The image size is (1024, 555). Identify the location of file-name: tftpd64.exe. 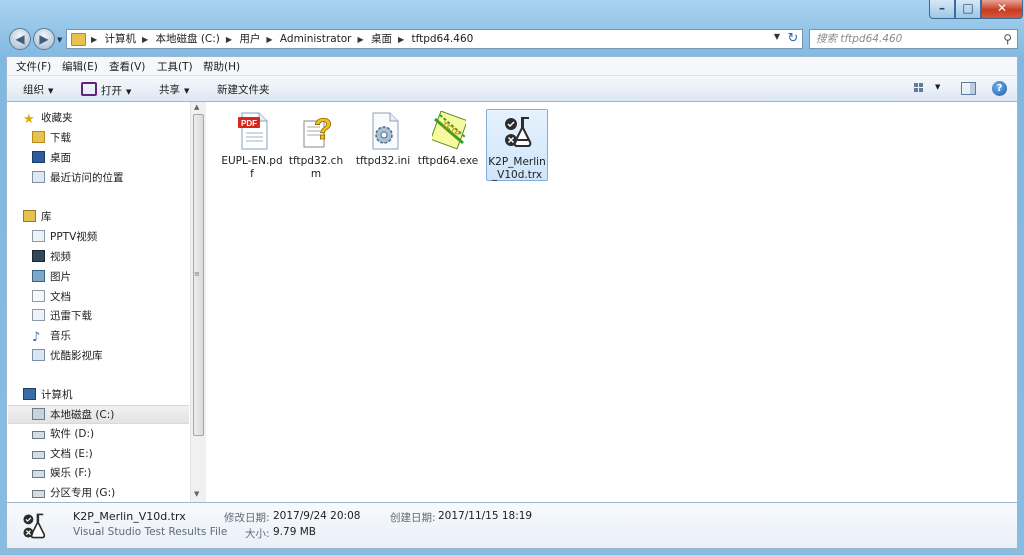
(448, 161).